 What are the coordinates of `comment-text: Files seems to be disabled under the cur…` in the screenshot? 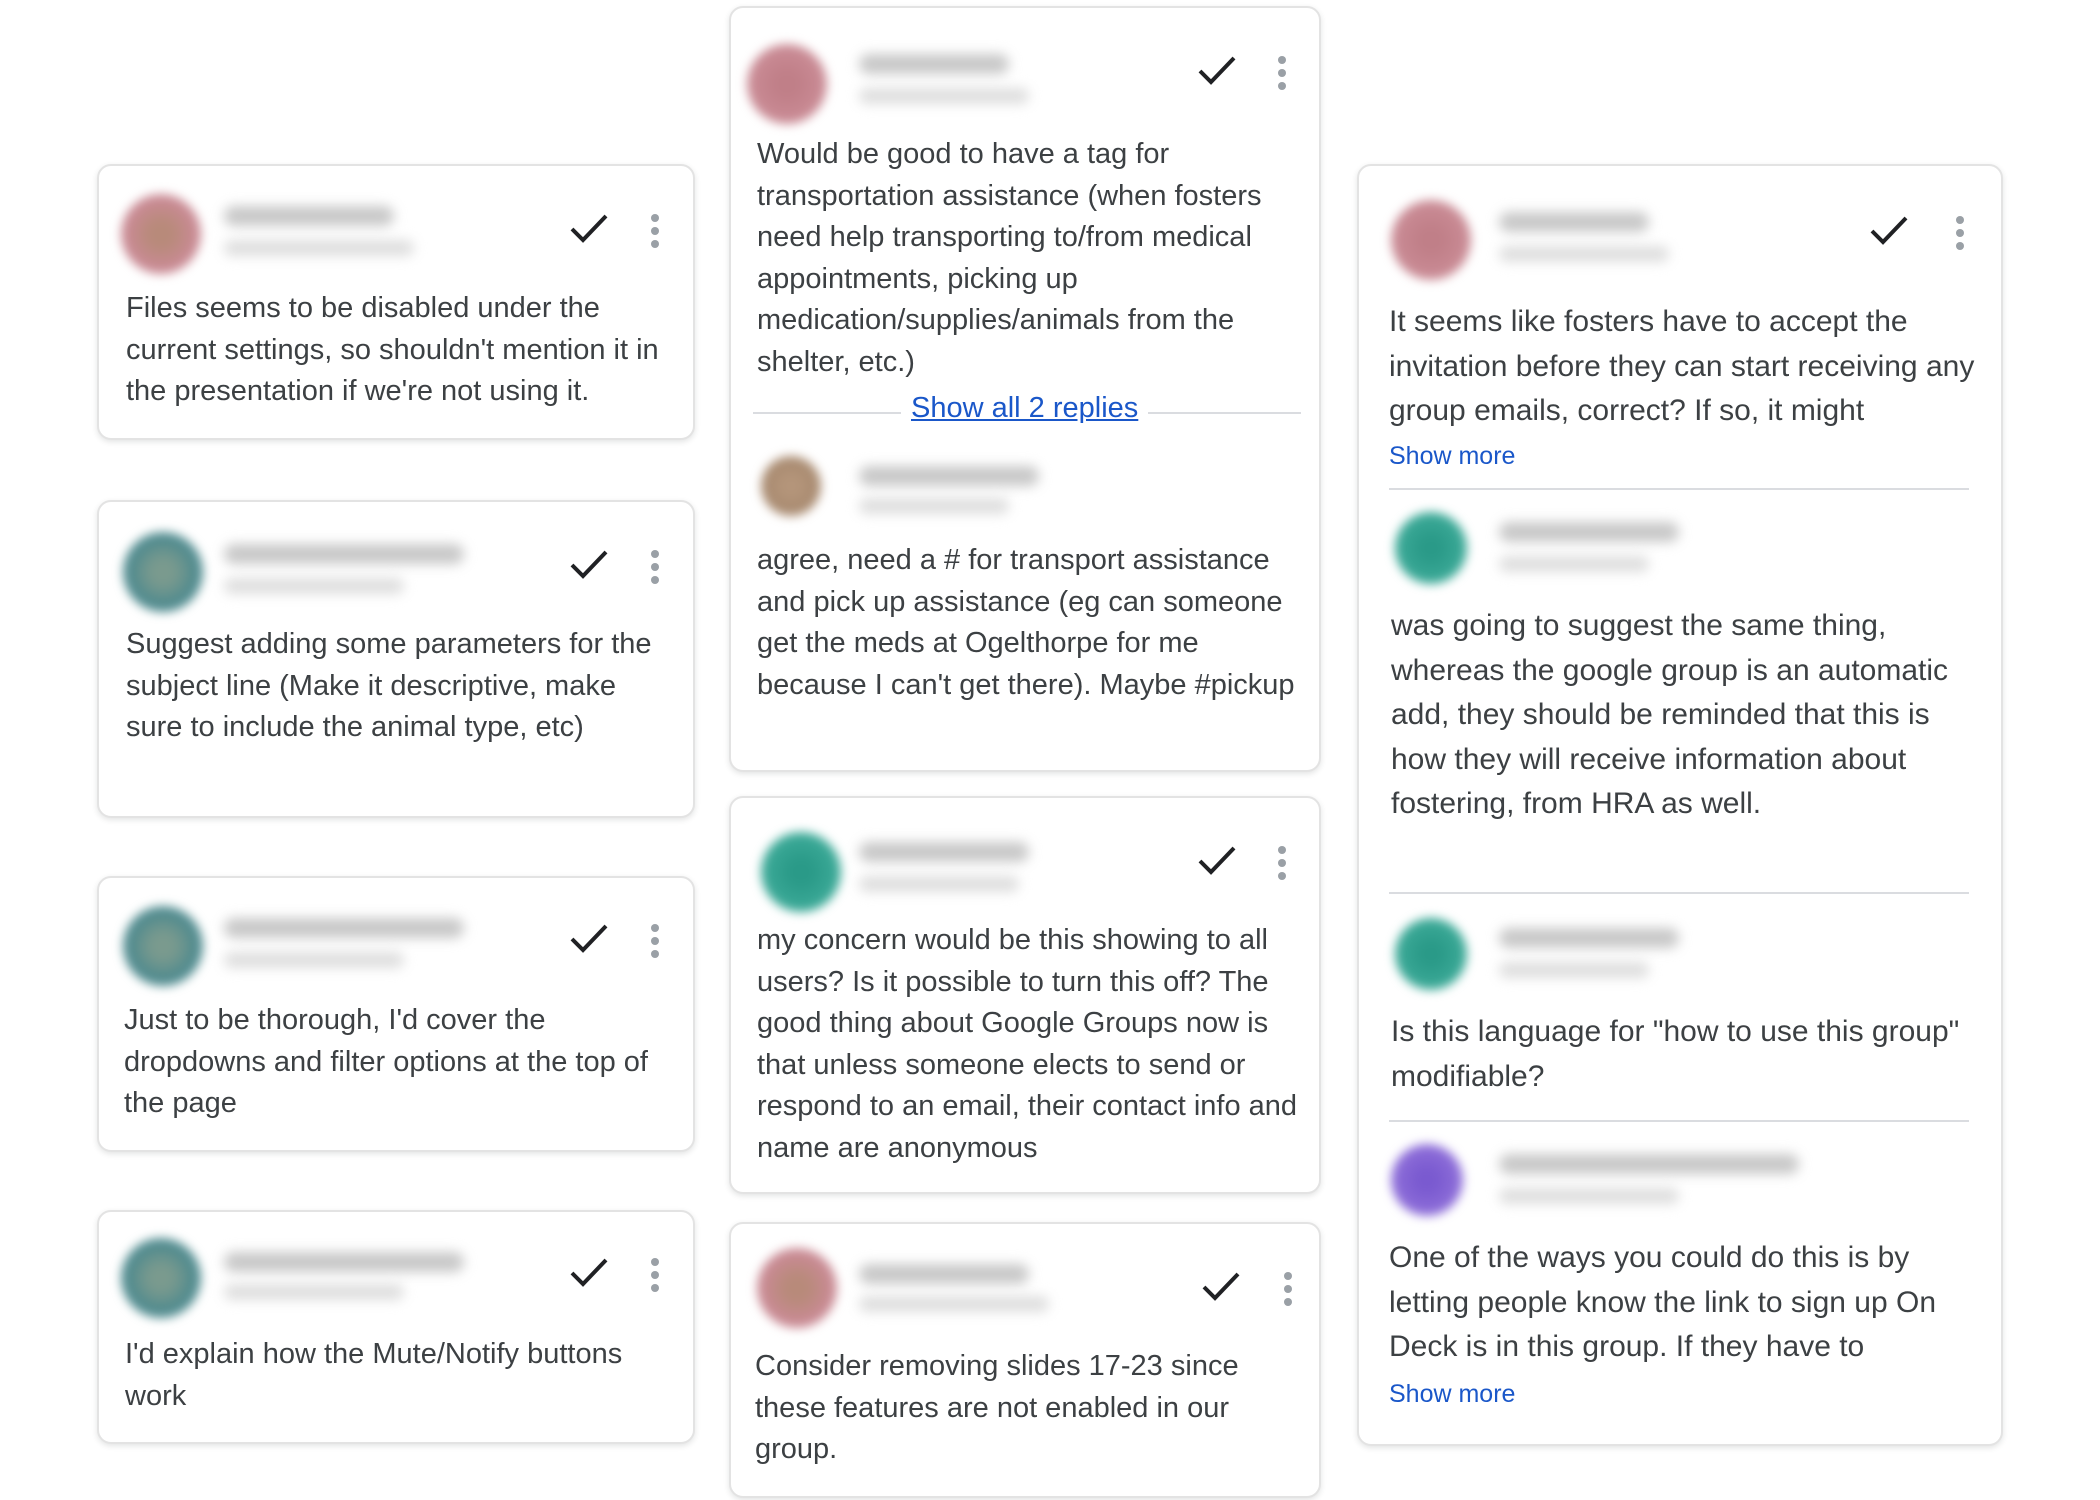 It's located at (392, 349).